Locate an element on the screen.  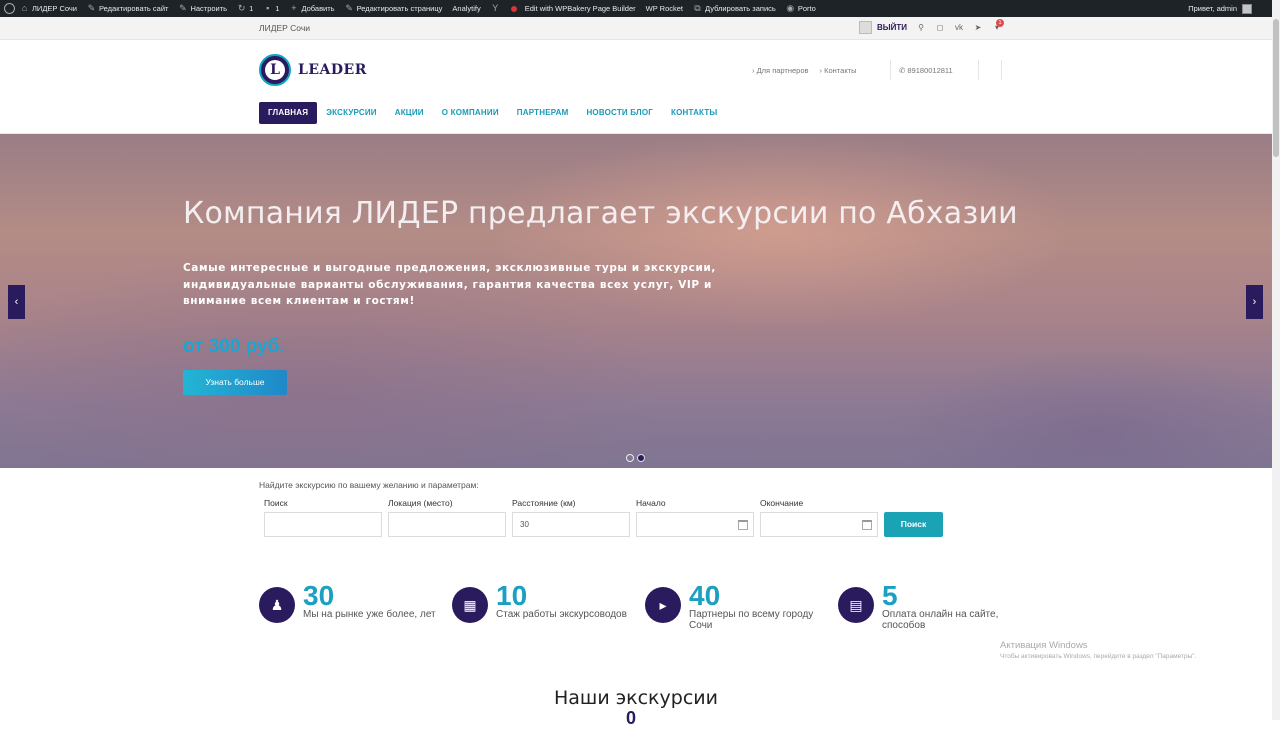
cart-count-badge: 1 is located at coordinates (1000, 22).